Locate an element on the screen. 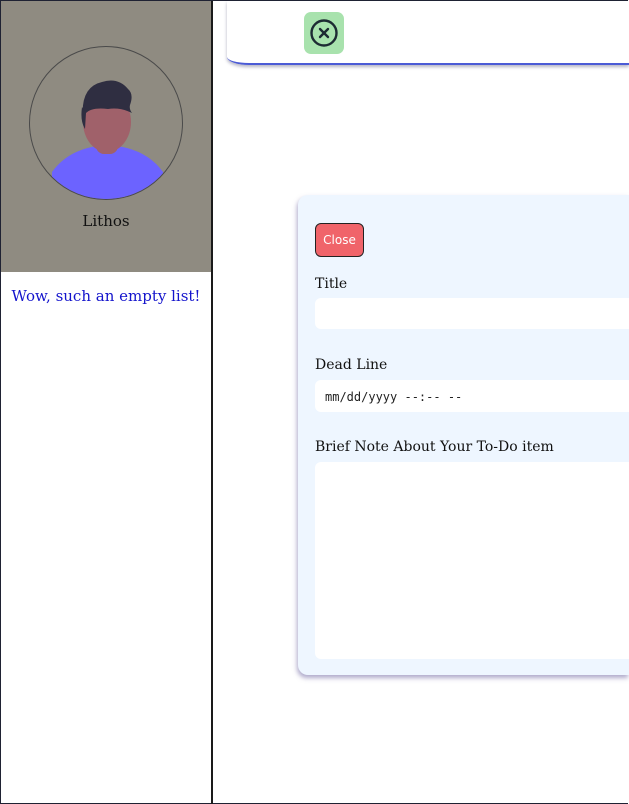 This screenshot has width=629, height=804. note-textarea is located at coordinates (472, 560).